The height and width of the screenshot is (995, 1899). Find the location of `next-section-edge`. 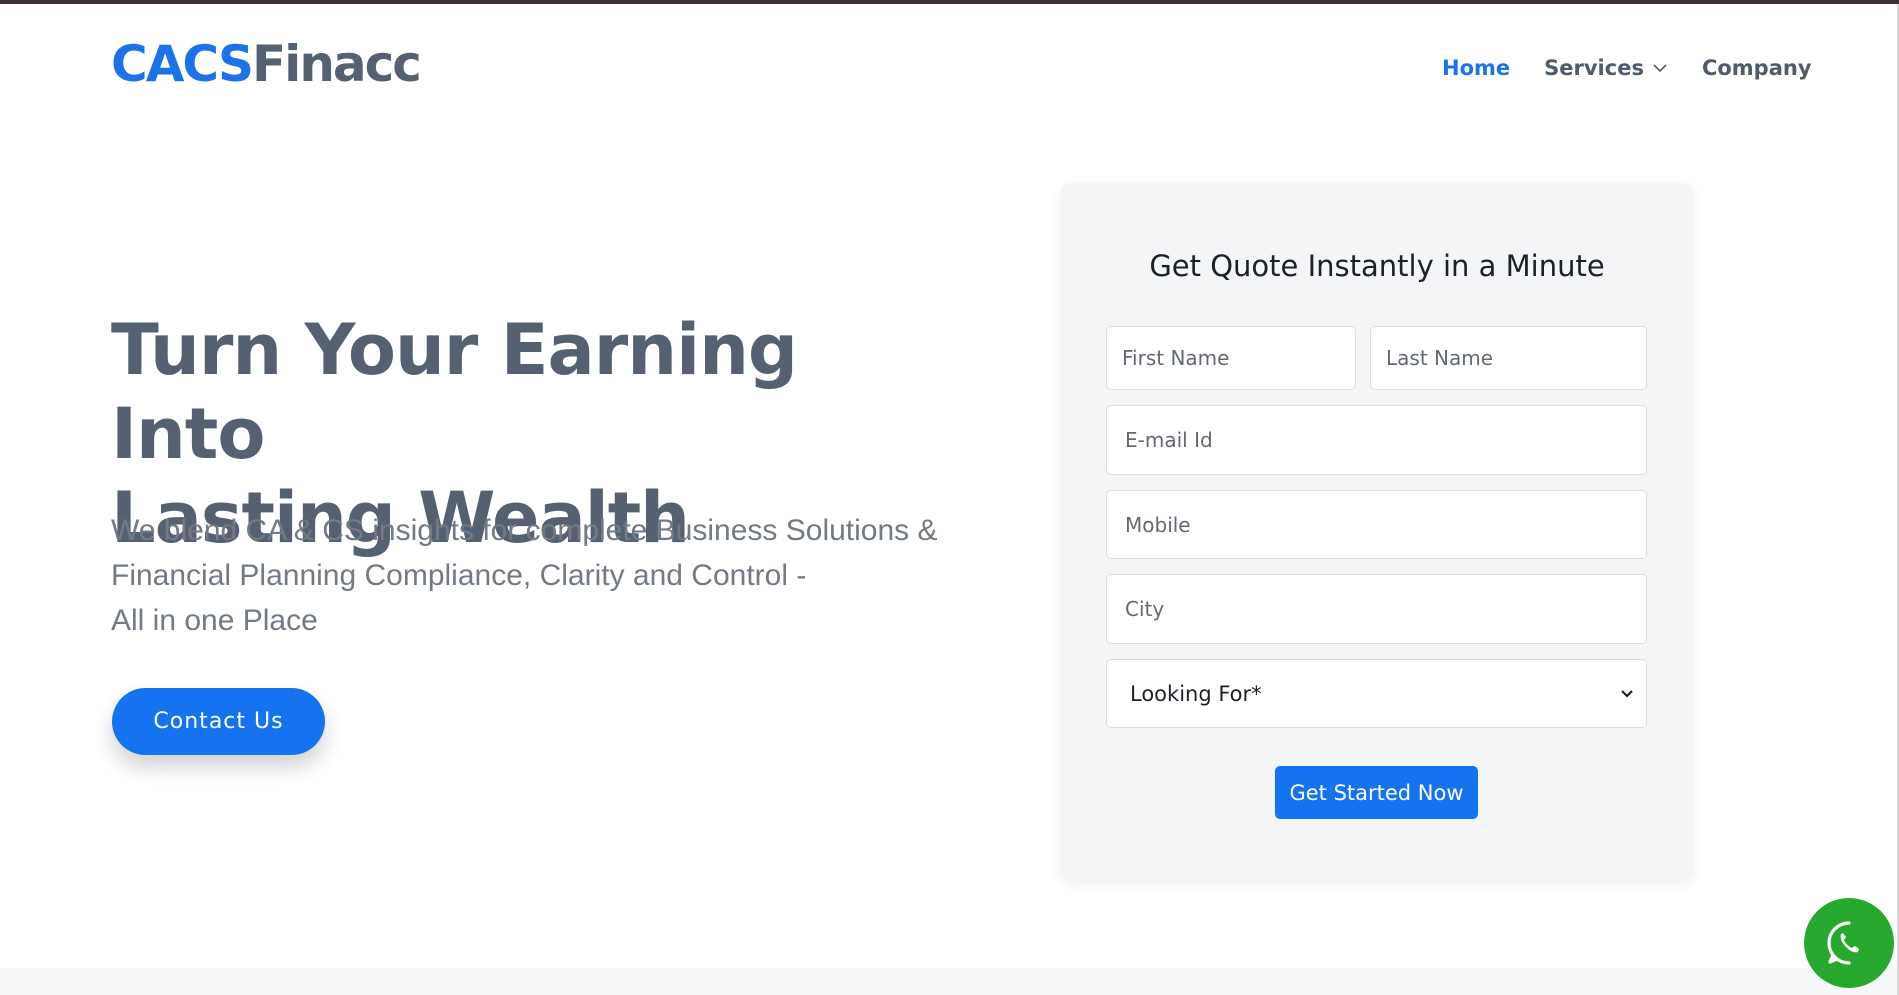

next-section-edge is located at coordinates (948, 981).